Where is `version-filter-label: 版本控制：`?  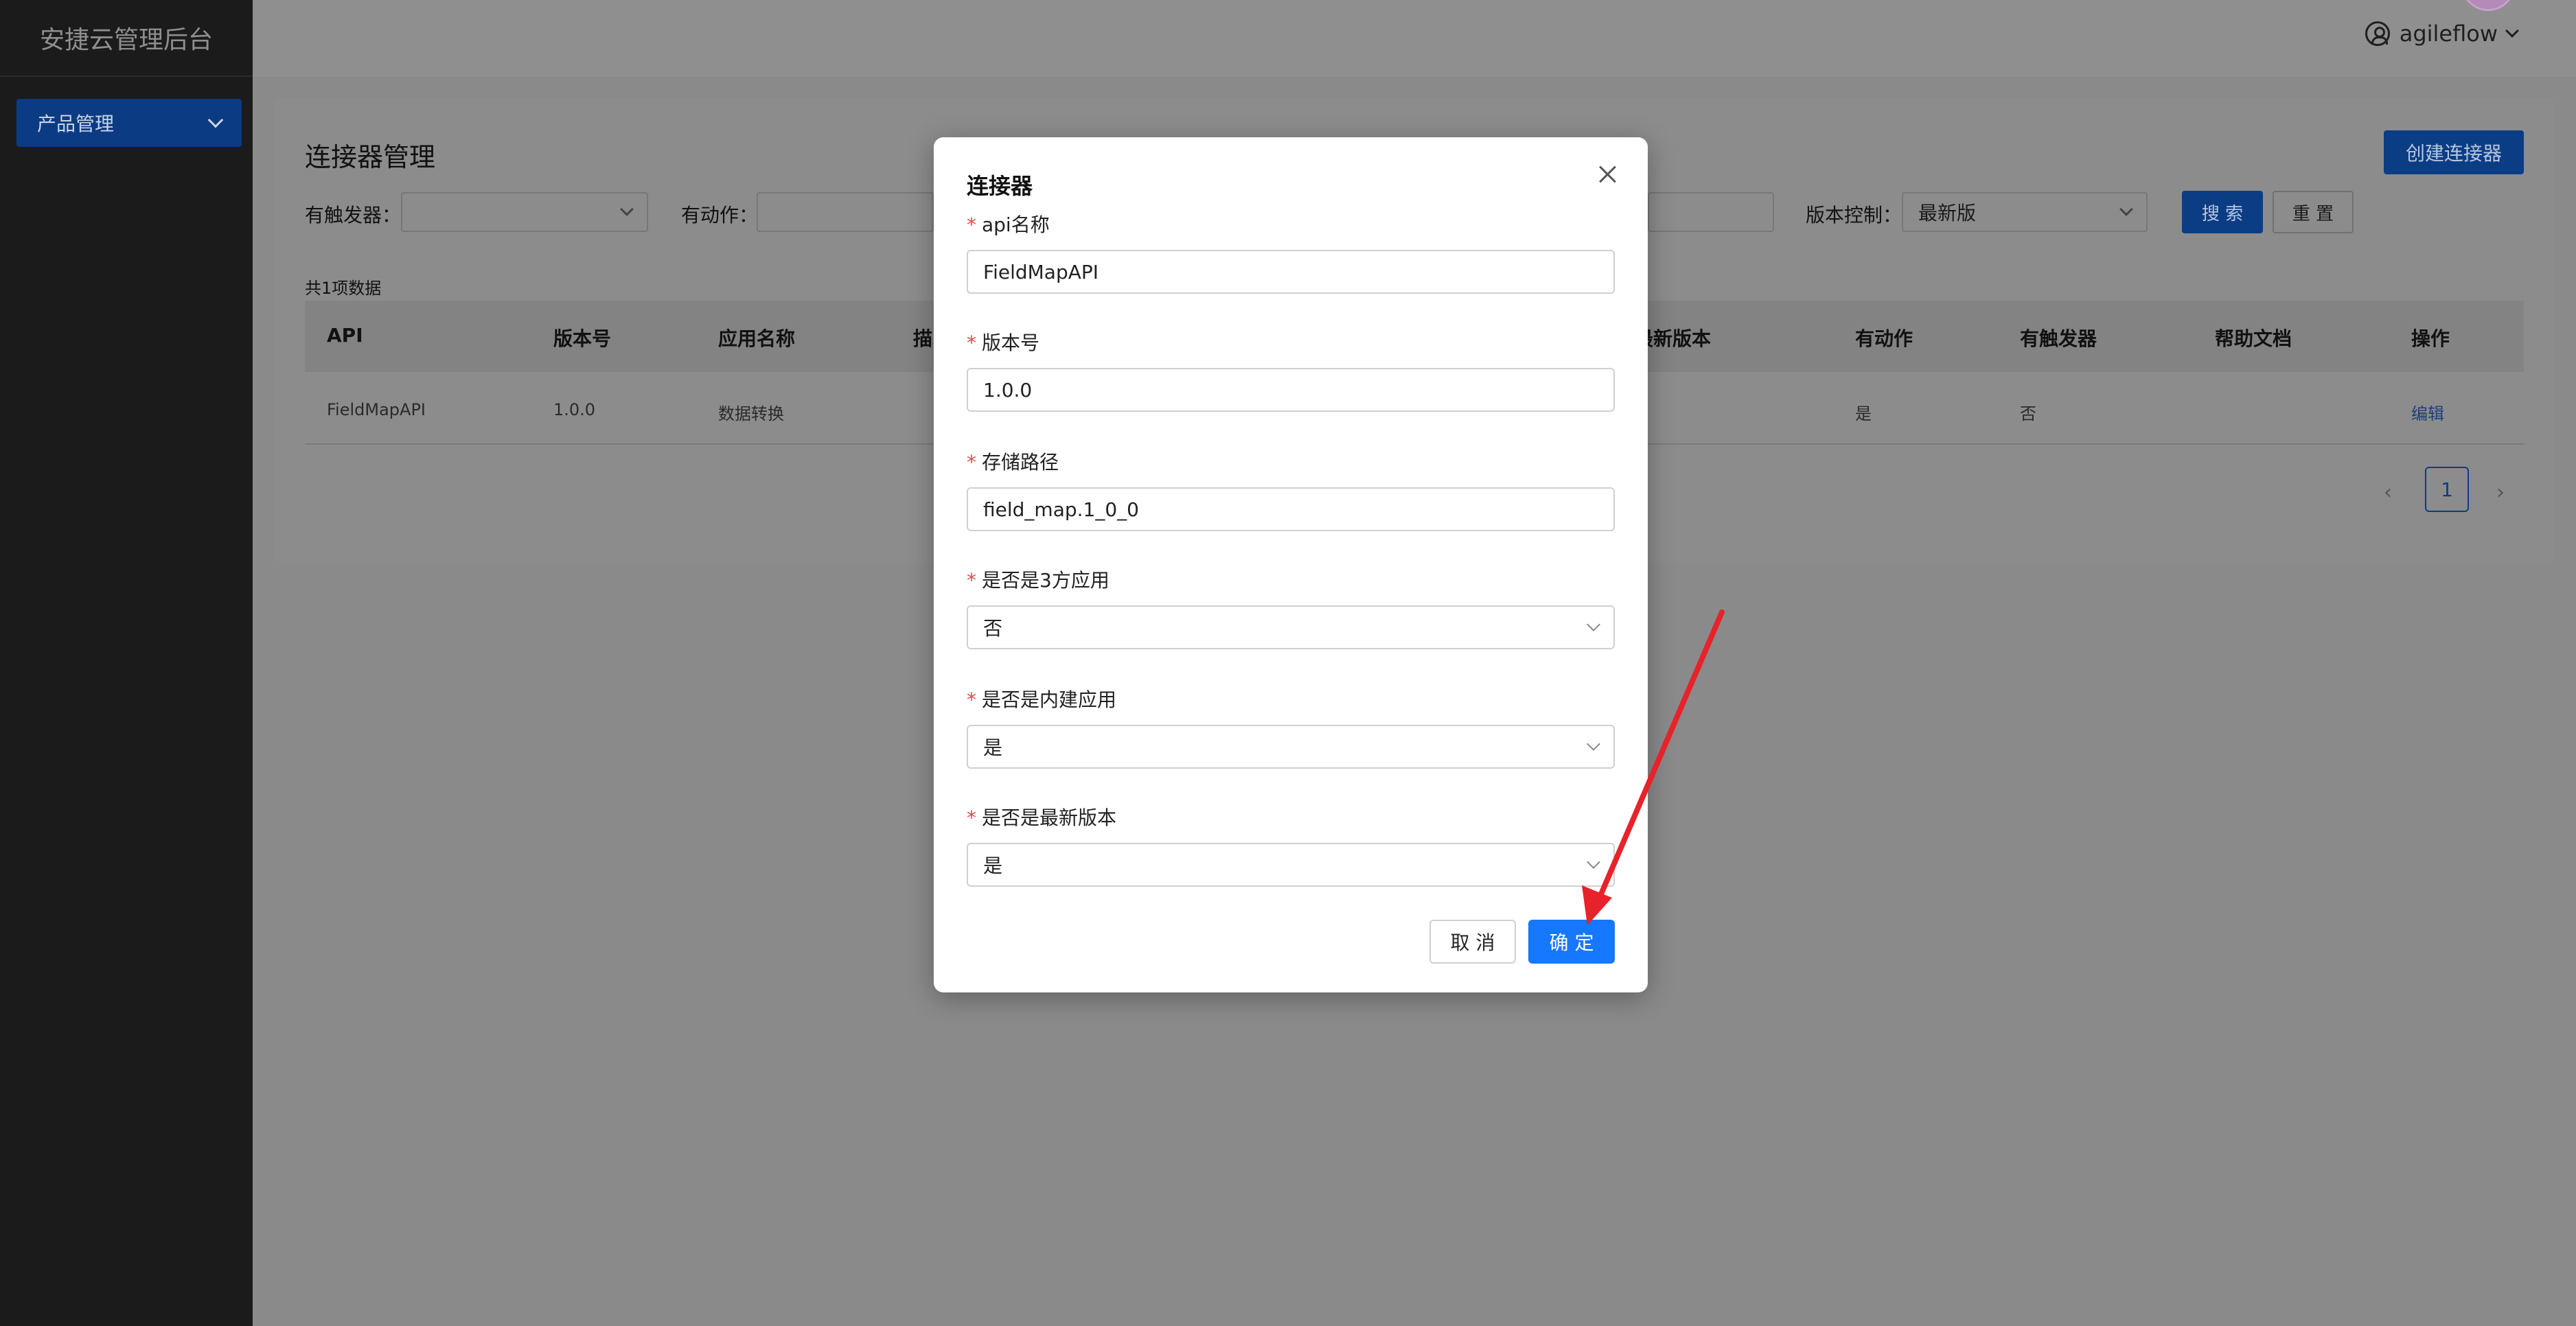 version-filter-label: 版本控制： is located at coordinates (1854, 215).